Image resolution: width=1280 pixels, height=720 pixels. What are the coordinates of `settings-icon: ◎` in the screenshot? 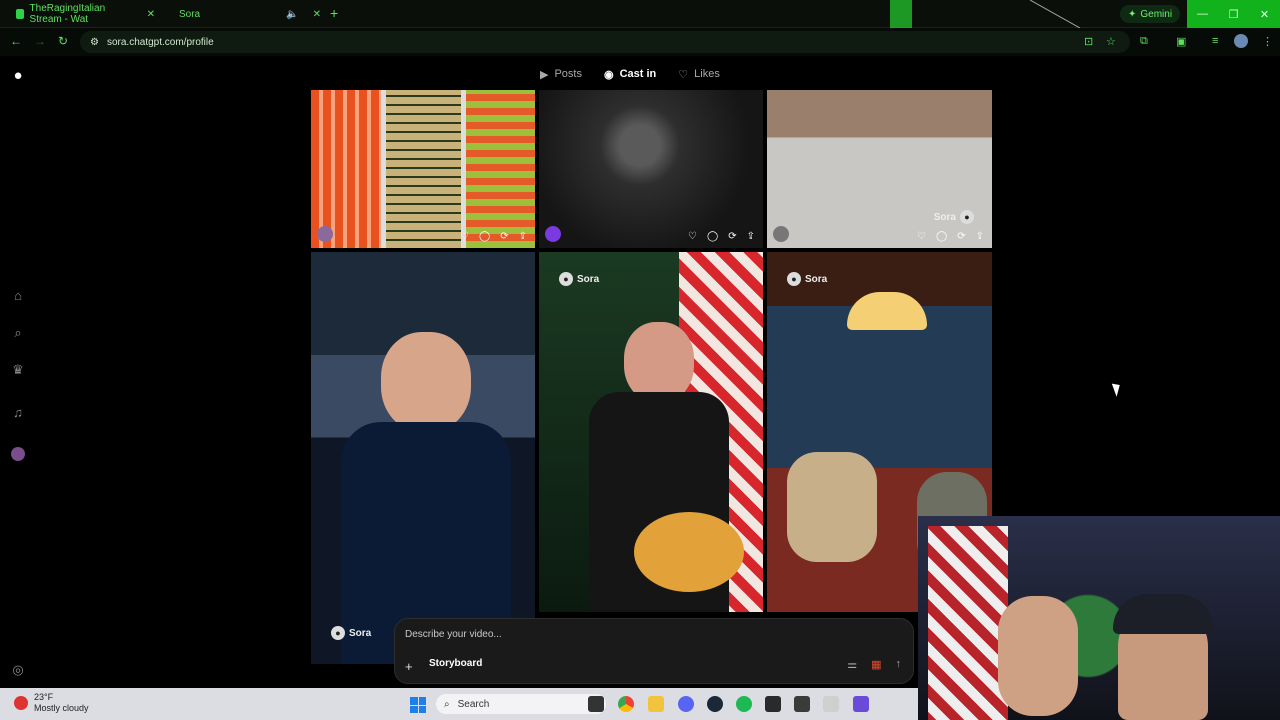 It's located at (18, 670).